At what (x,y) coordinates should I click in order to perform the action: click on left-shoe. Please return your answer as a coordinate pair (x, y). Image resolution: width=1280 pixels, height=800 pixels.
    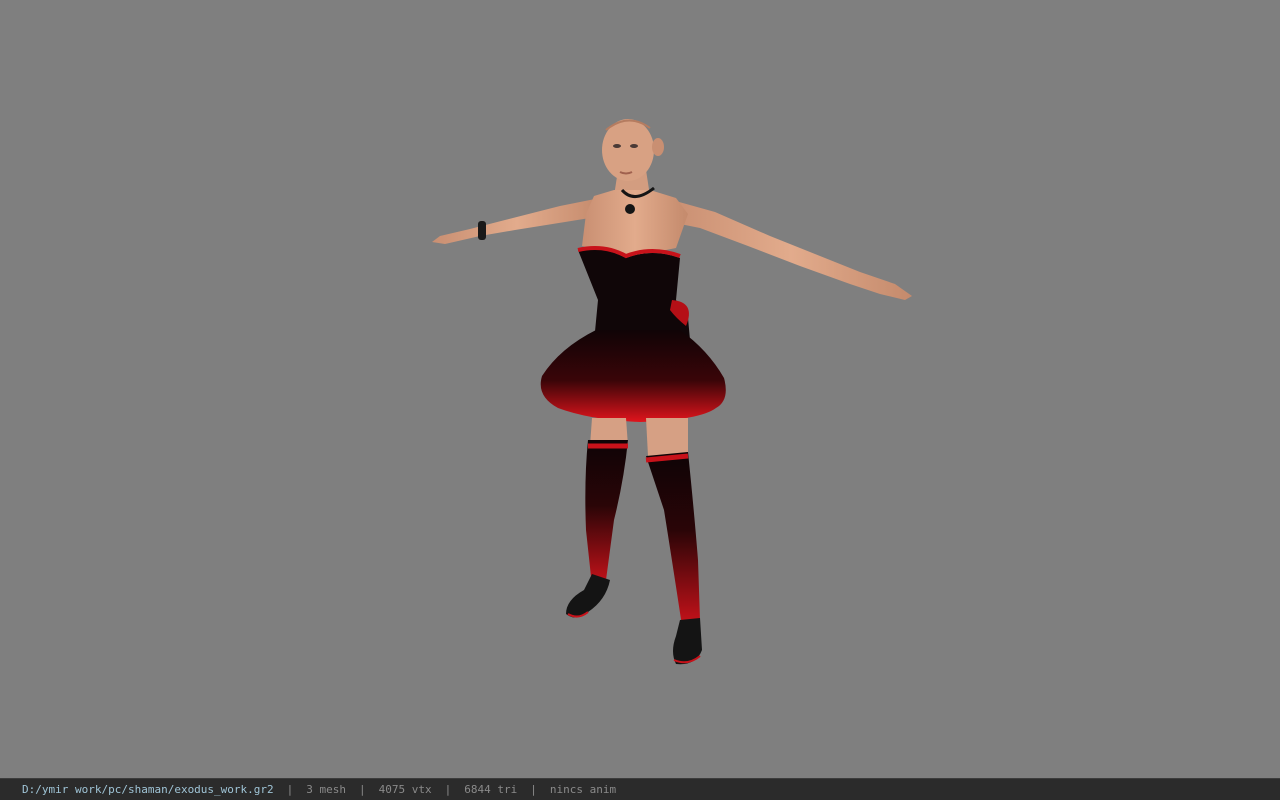
    Looking at the image, I should click on (588, 596).